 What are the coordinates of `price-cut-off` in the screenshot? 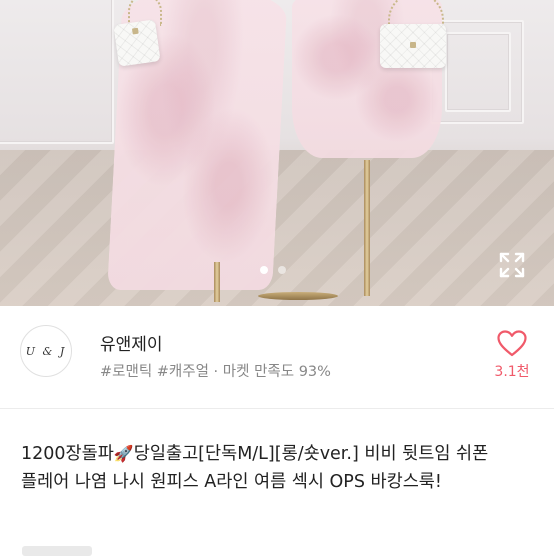 It's located at (57, 551).